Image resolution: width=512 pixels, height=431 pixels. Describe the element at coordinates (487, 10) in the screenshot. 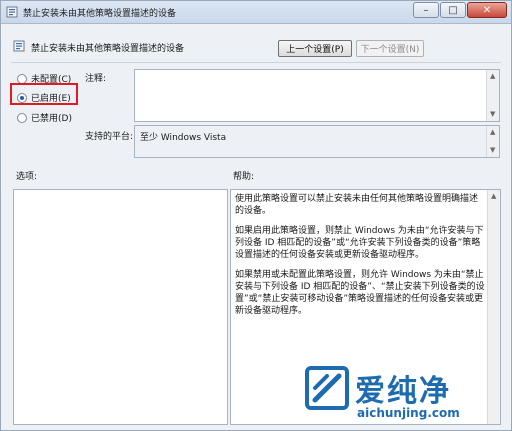

I see `close-button: ✕` at that location.